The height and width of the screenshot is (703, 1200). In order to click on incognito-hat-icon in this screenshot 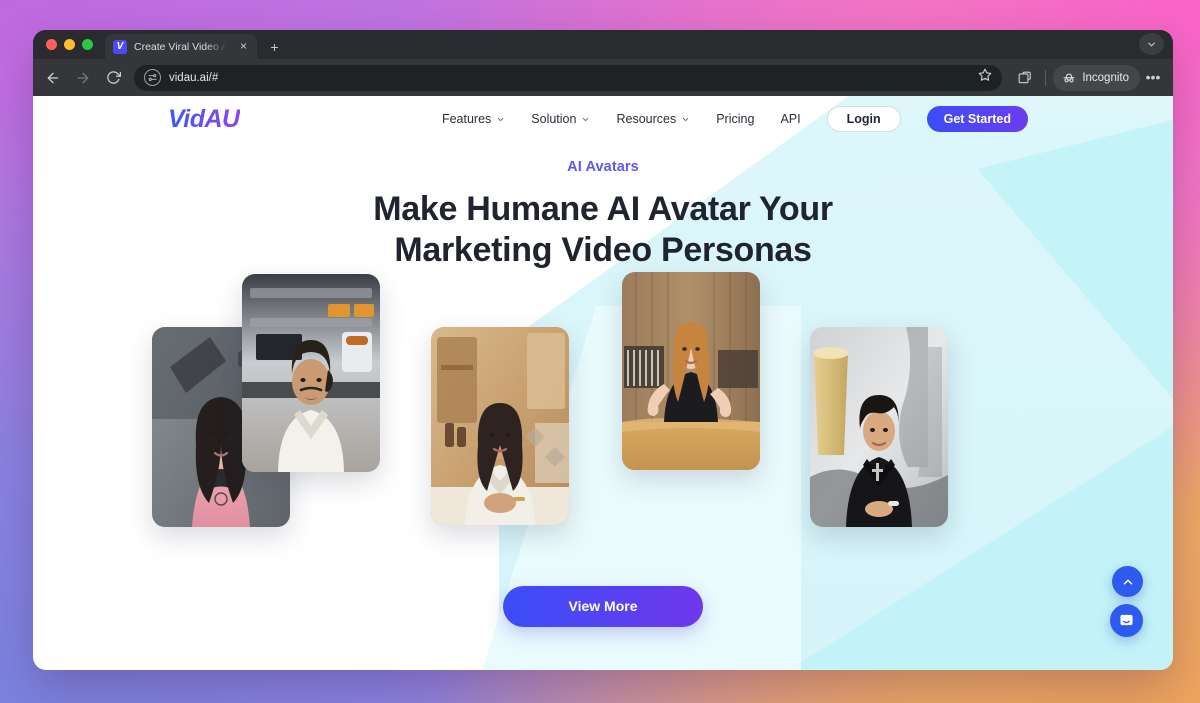, I will do `click(1069, 77)`.